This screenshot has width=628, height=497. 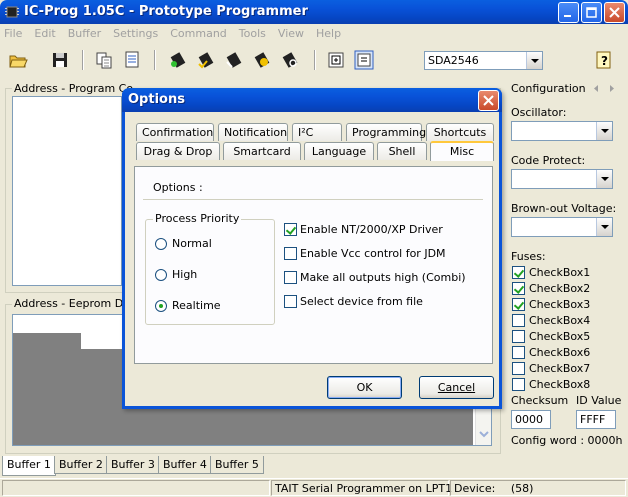 I want to click on program-code-label: Address - Program Co, so click(x=74, y=88).